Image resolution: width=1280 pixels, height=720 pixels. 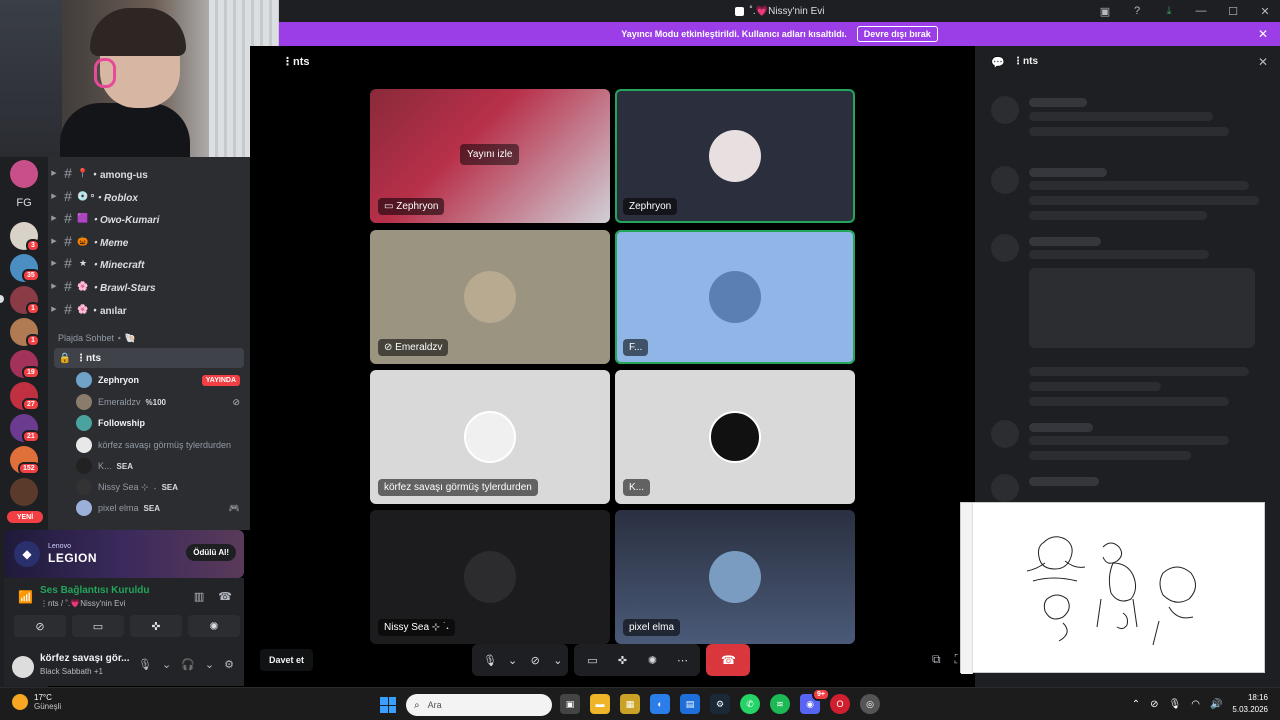 What do you see at coordinates (124, 554) in the screenshot?
I see `lenovo-promo: ◆ Lenovo LEGION Ödülü Al!` at bounding box center [124, 554].